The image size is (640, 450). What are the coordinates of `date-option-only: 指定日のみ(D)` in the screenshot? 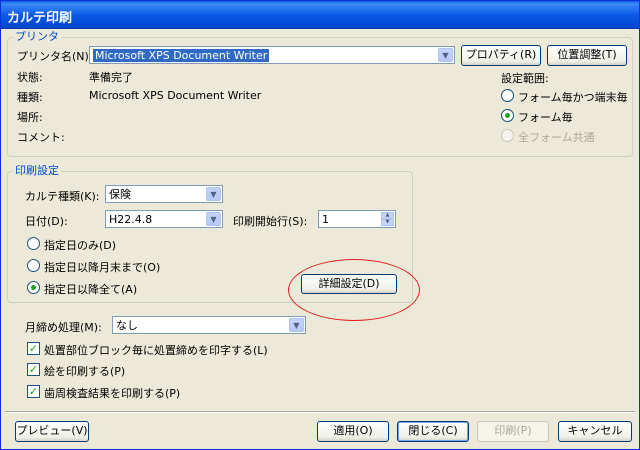 It's located at (80, 245).